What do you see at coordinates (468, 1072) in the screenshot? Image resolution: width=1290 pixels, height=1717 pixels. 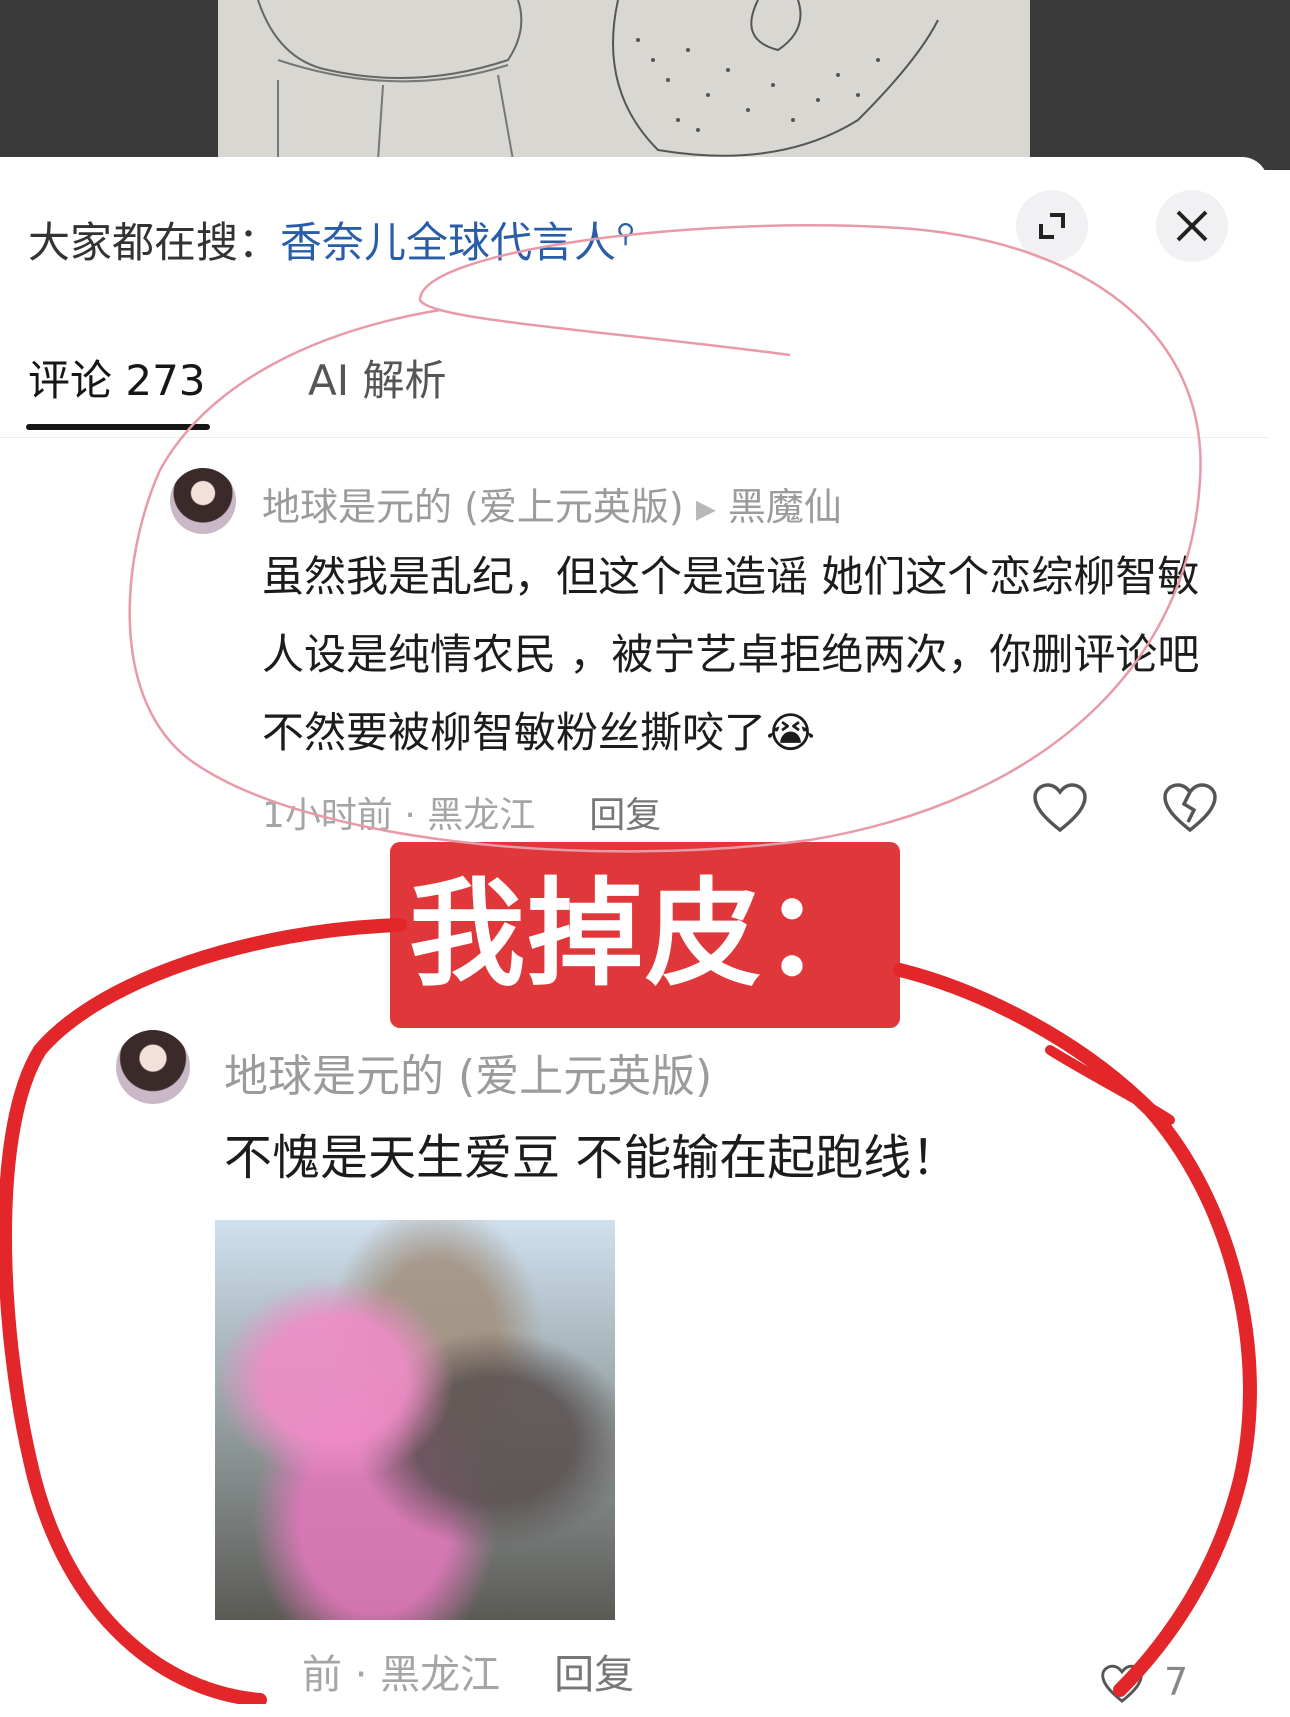 I see `comment-username: 地球是元的 (爱上元英版)` at bounding box center [468, 1072].